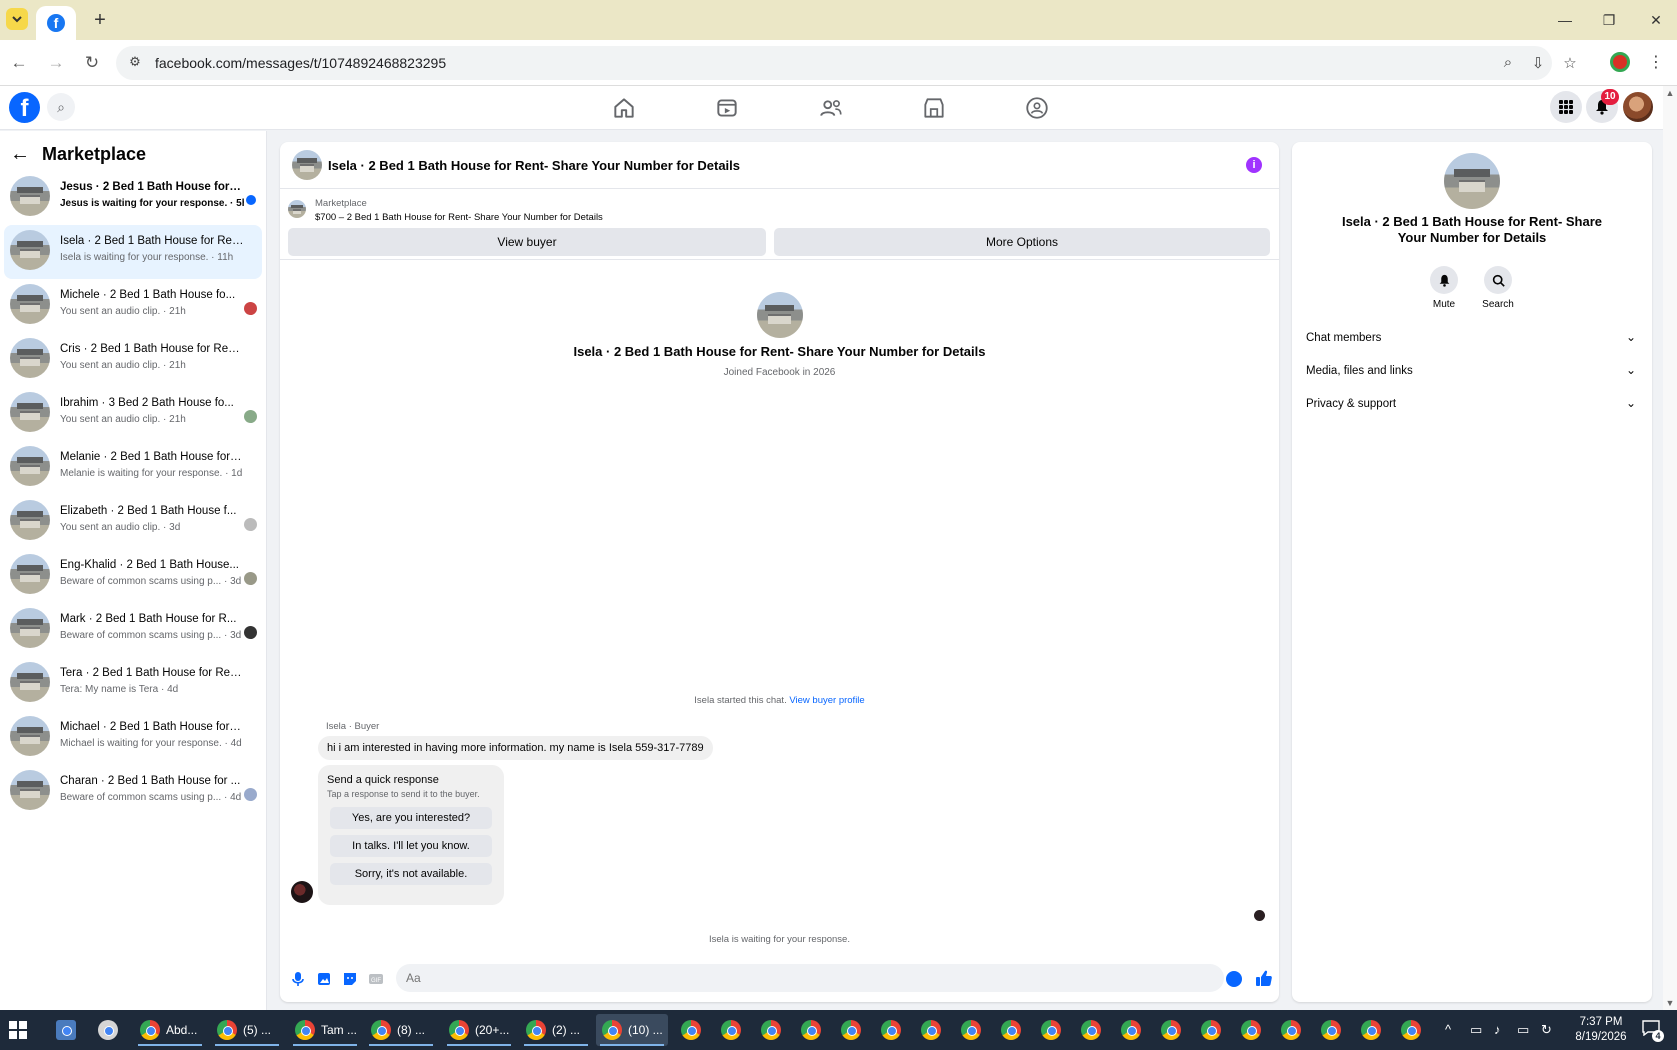  What do you see at coordinates (1022, 242) in the screenshot?
I see `more-options-button: More Options` at bounding box center [1022, 242].